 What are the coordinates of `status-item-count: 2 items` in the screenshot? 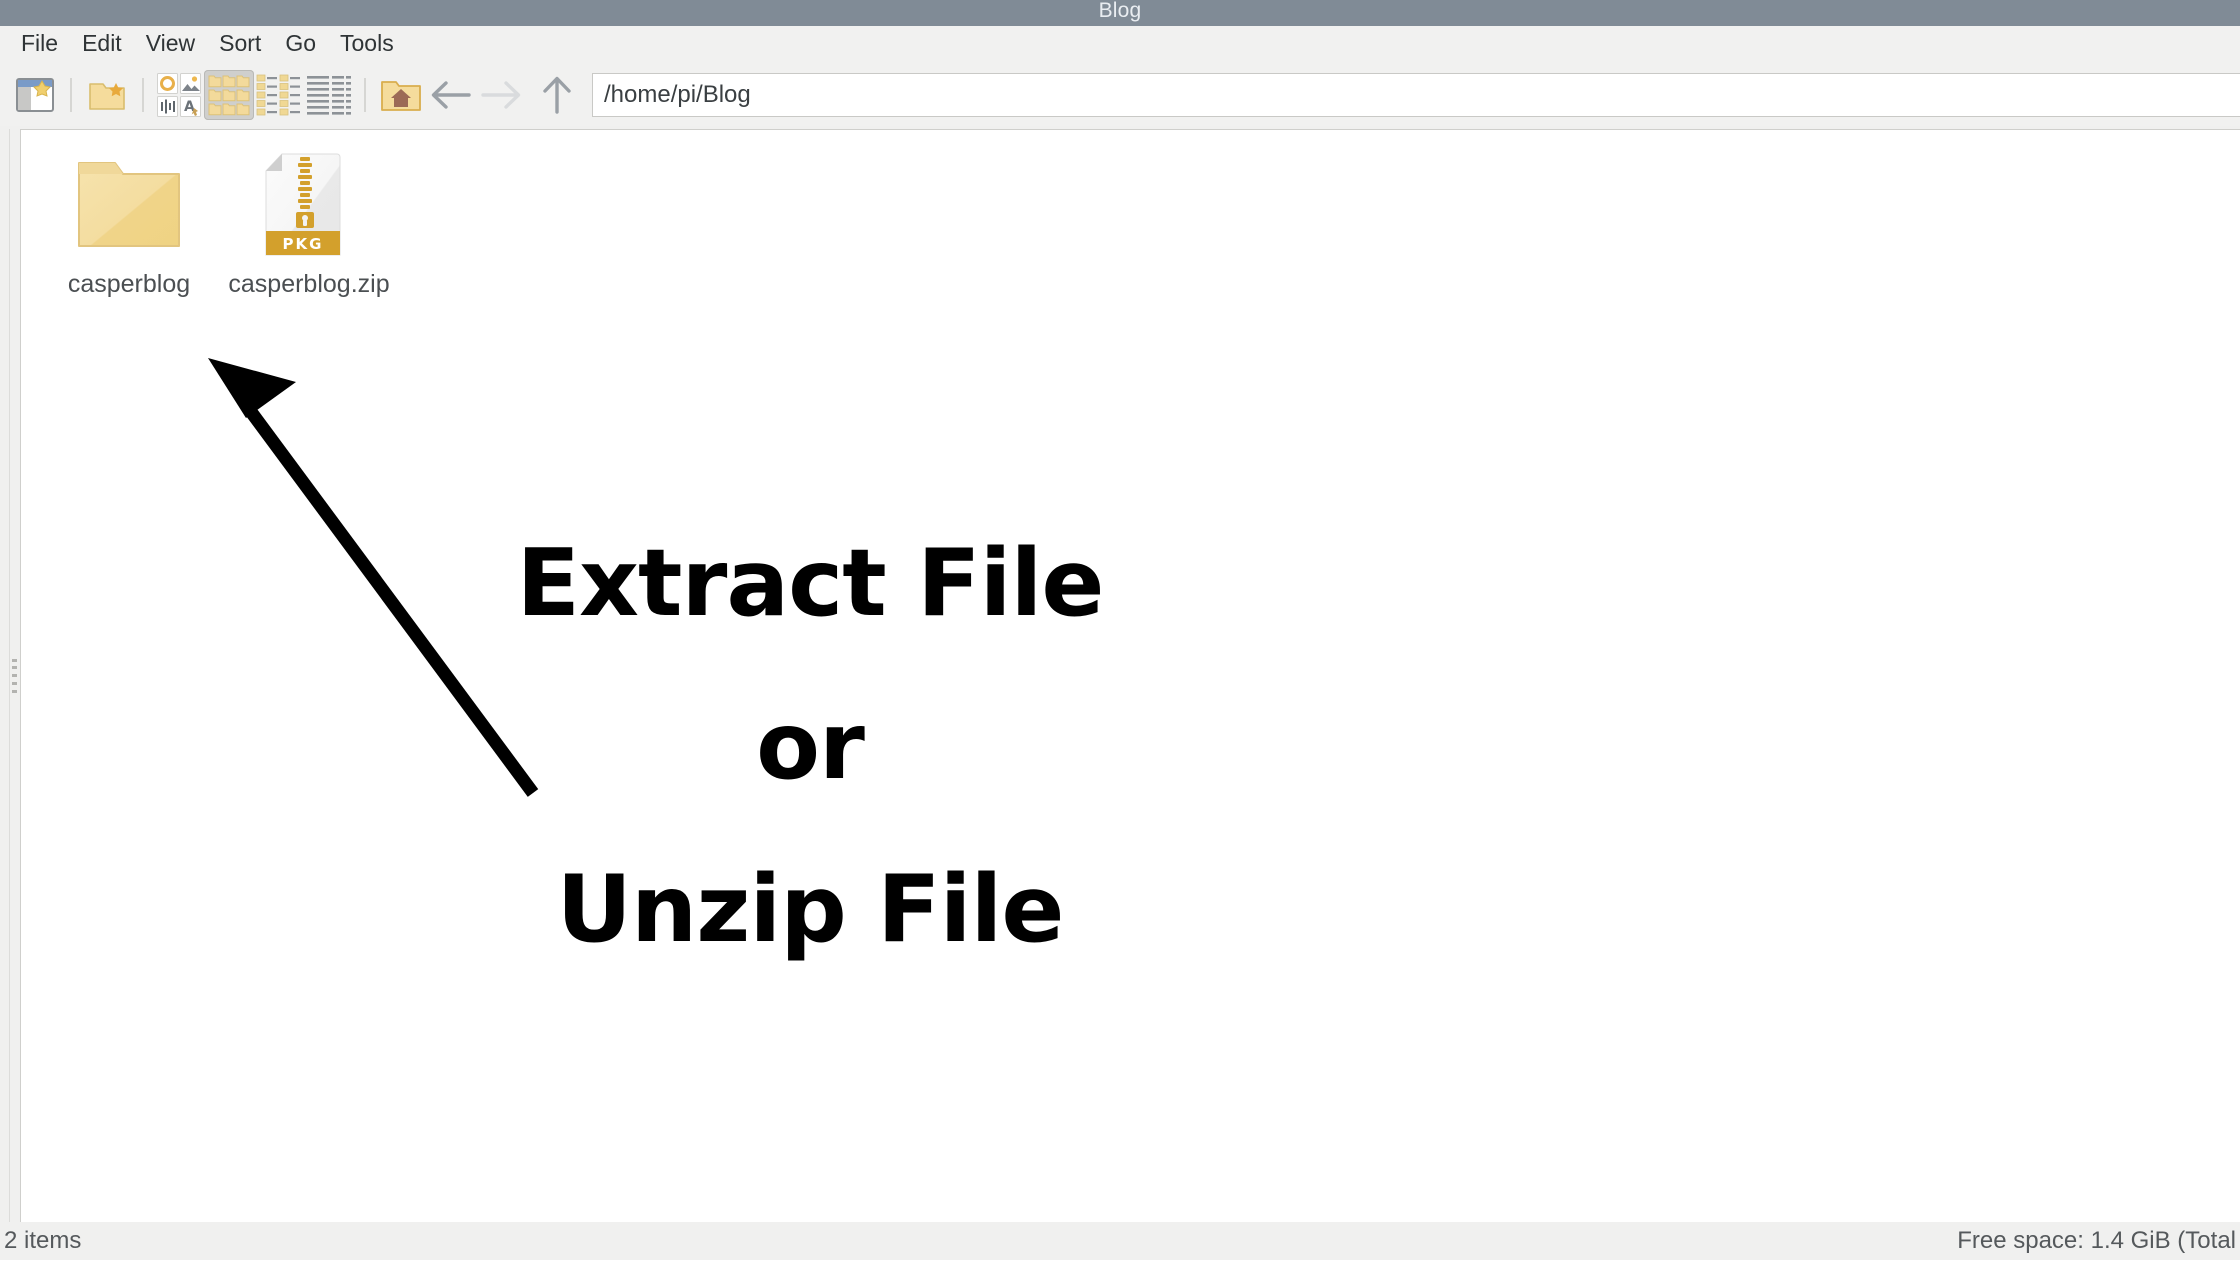 It's located at (43, 1240).